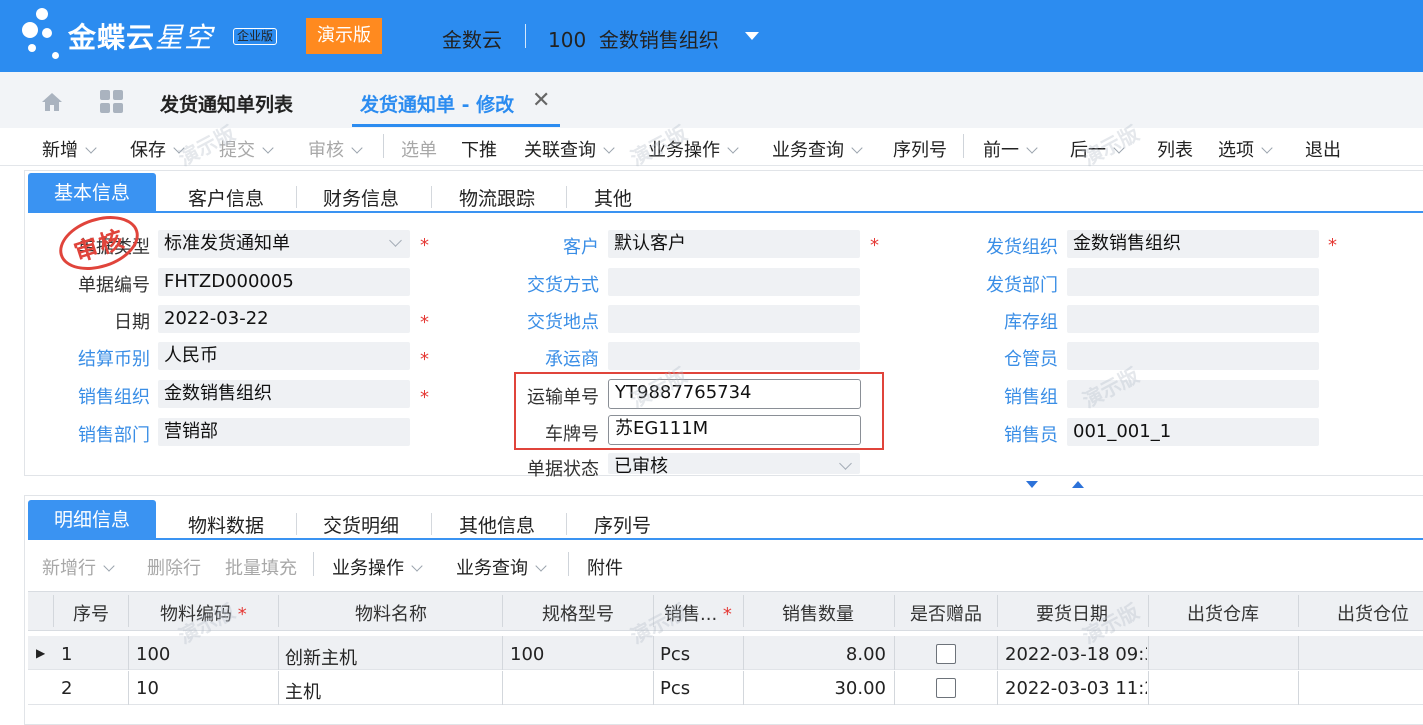 The height and width of the screenshot is (725, 1423). What do you see at coordinates (605, 567) in the screenshot?
I see `attachment-button: 附件` at bounding box center [605, 567].